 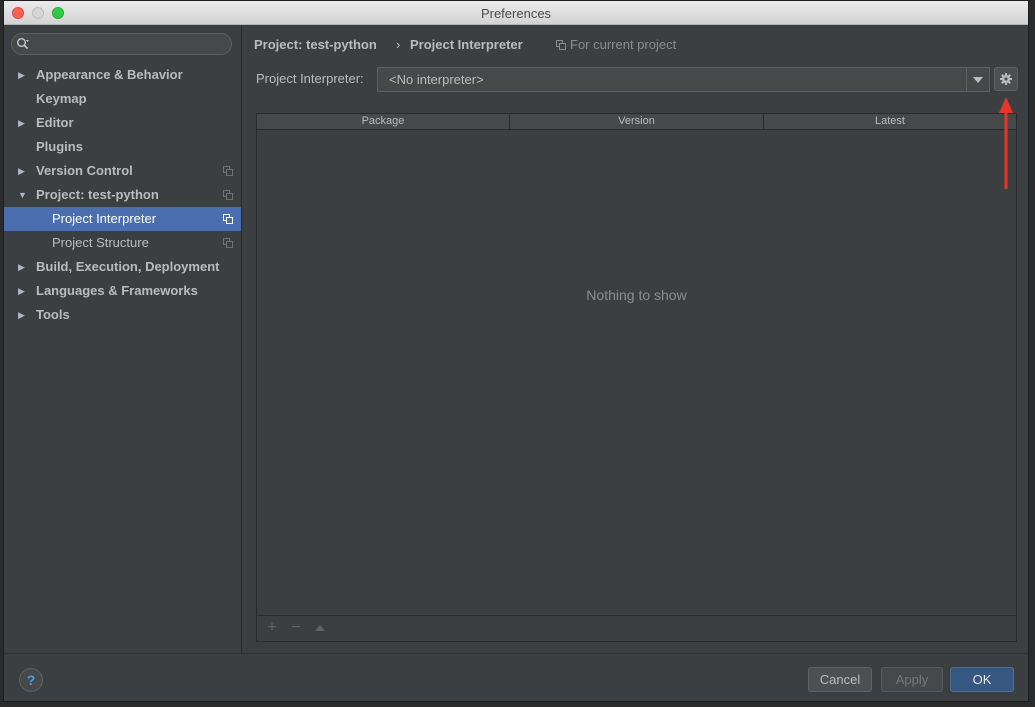 I want to click on help-button: ?, so click(x=31, y=680).